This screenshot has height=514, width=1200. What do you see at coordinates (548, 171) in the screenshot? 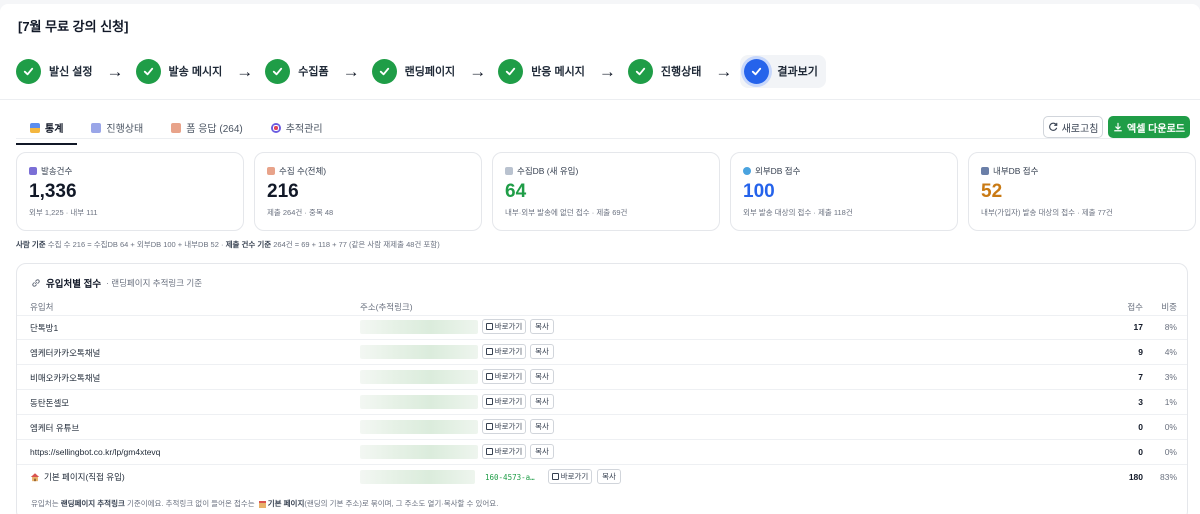
I see `card-label: 수집DB (새 유입)` at bounding box center [548, 171].